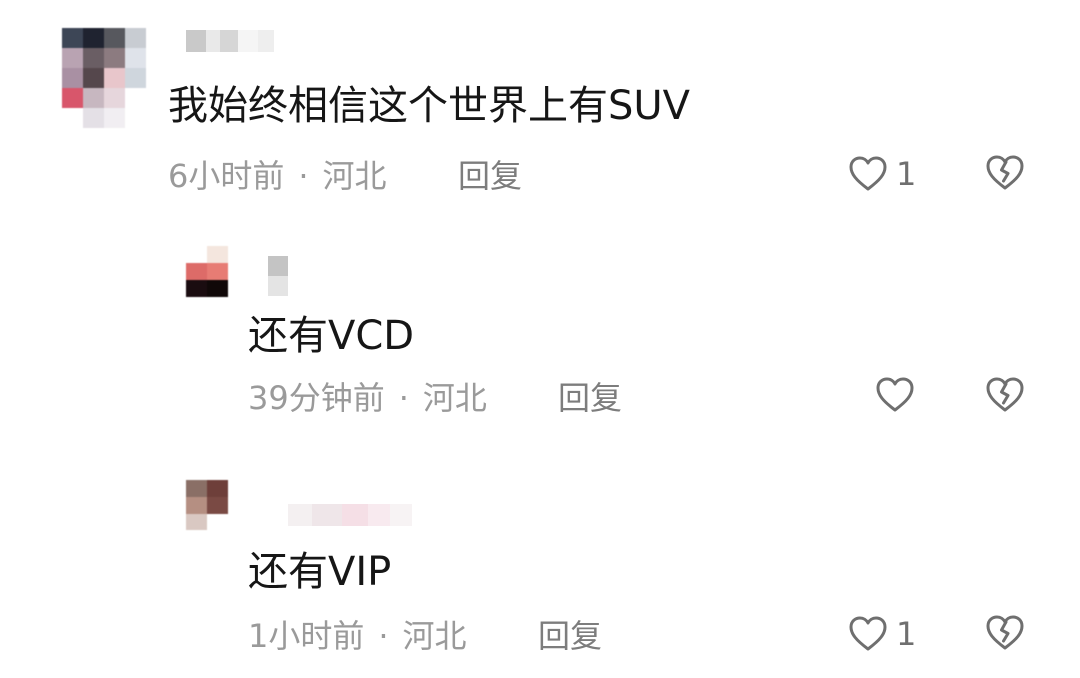 The width and height of the screenshot is (1080, 678). I want to click on comment-text: 还有VIP, so click(320, 572).